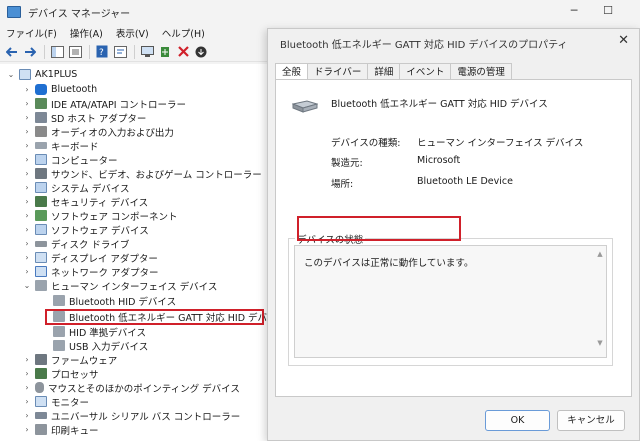 The image size is (640, 441). Describe the element at coordinates (132, 33) in the screenshot. I see `menu-view: 表示(V)` at that location.